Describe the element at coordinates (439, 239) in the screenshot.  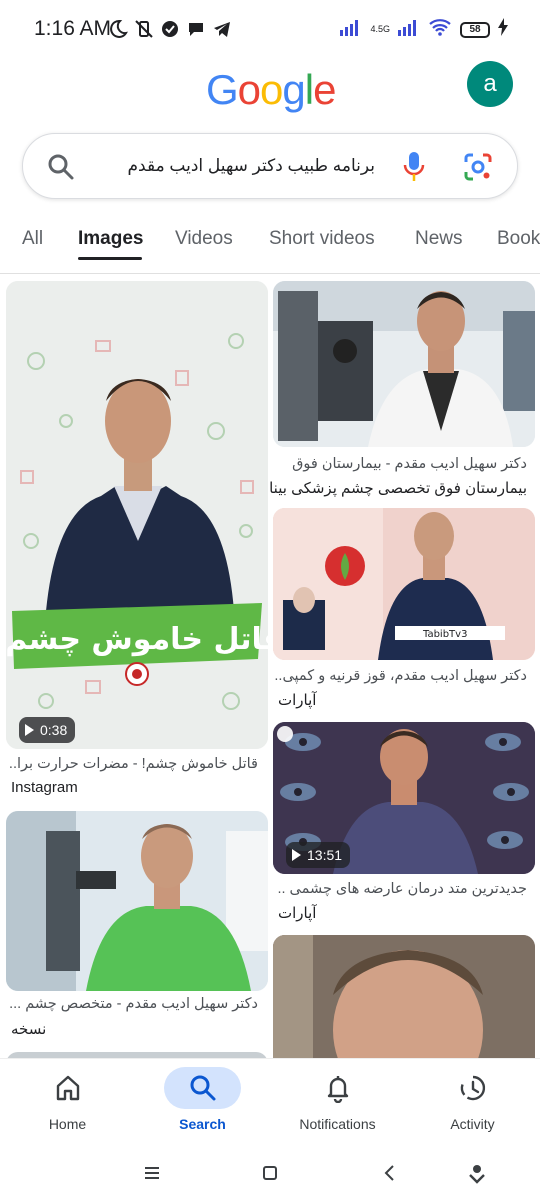
I see `tab-news: News` at that location.